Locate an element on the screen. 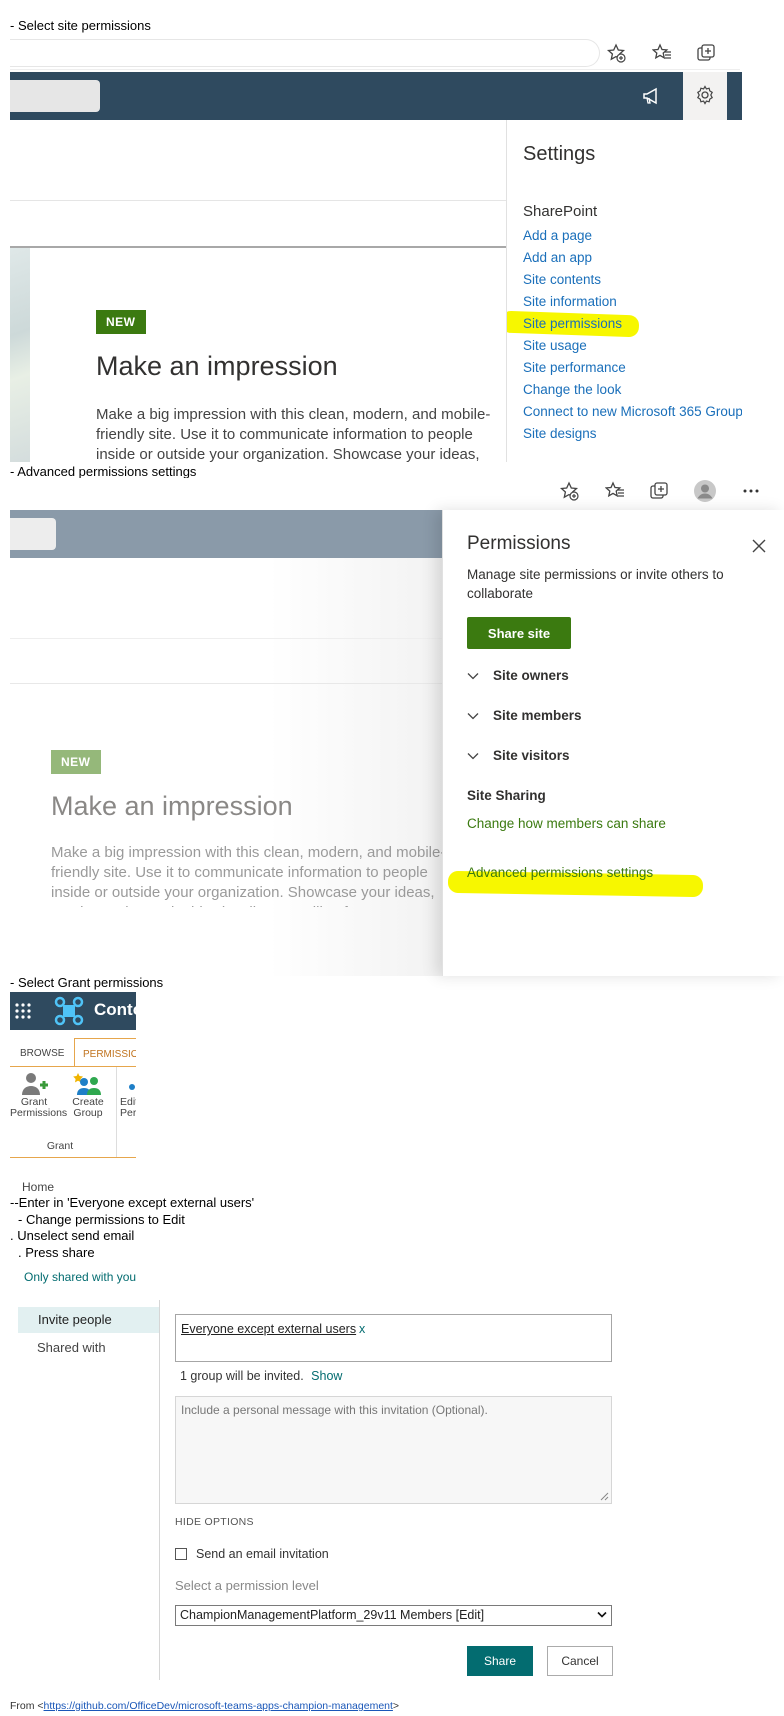 The image size is (784, 1716). gear-icon is located at coordinates (705, 95).